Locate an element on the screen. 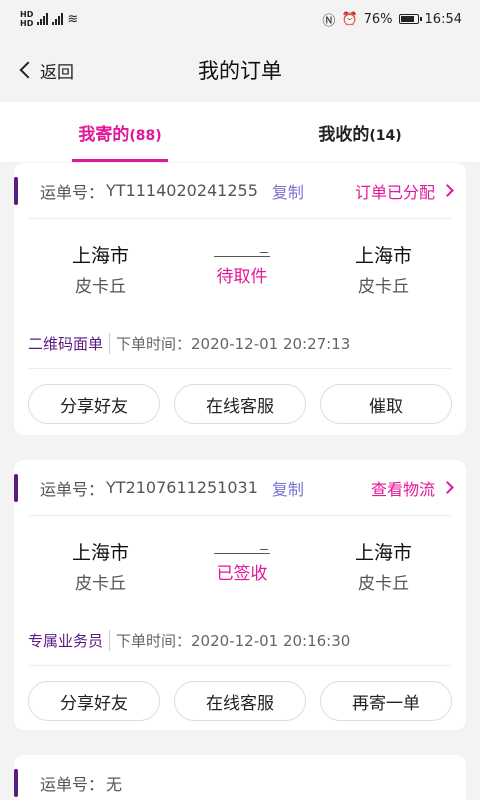 This screenshot has width=480, height=800. wifi-icon: ≋ is located at coordinates (73, 19).